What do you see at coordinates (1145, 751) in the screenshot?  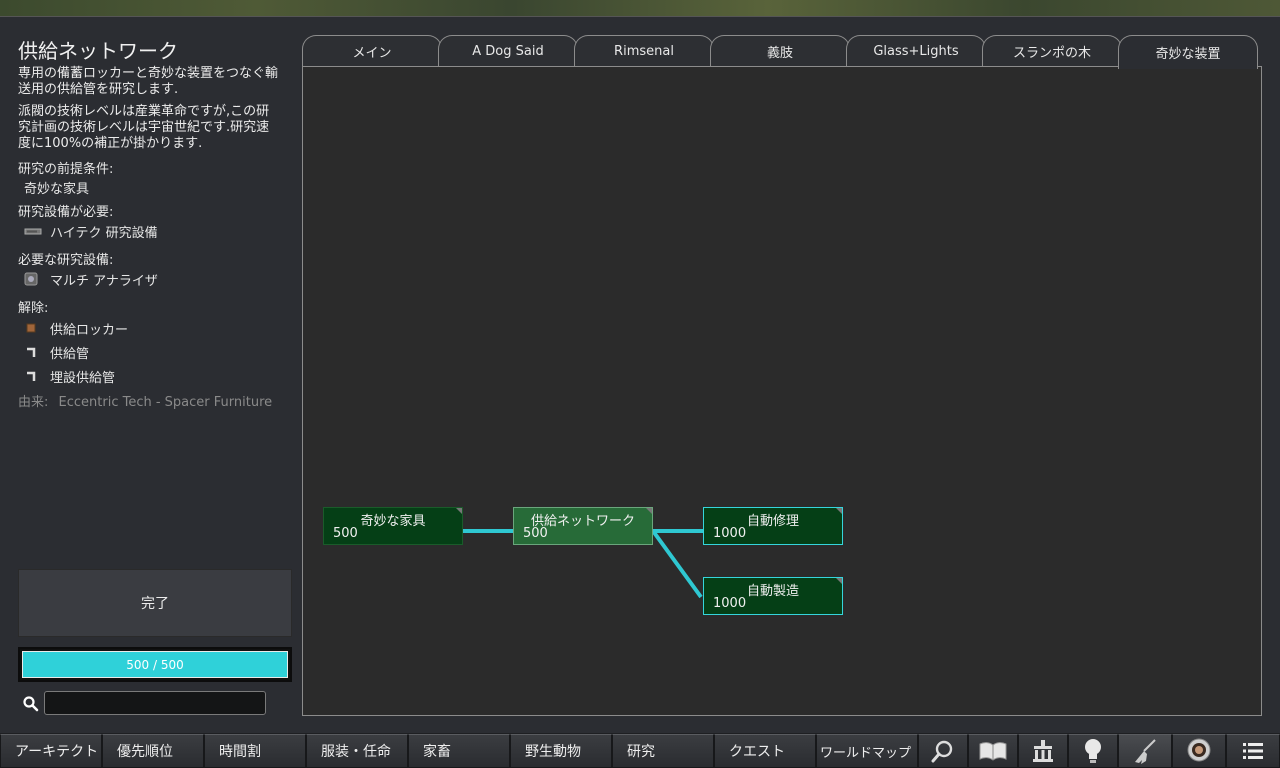 I see `broom-icon` at bounding box center [1145, 751].